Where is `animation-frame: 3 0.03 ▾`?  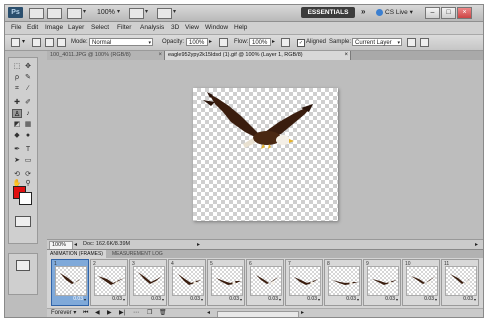
animation-frame: 3 0.03 ▾ is located at coordinates (148, 282).